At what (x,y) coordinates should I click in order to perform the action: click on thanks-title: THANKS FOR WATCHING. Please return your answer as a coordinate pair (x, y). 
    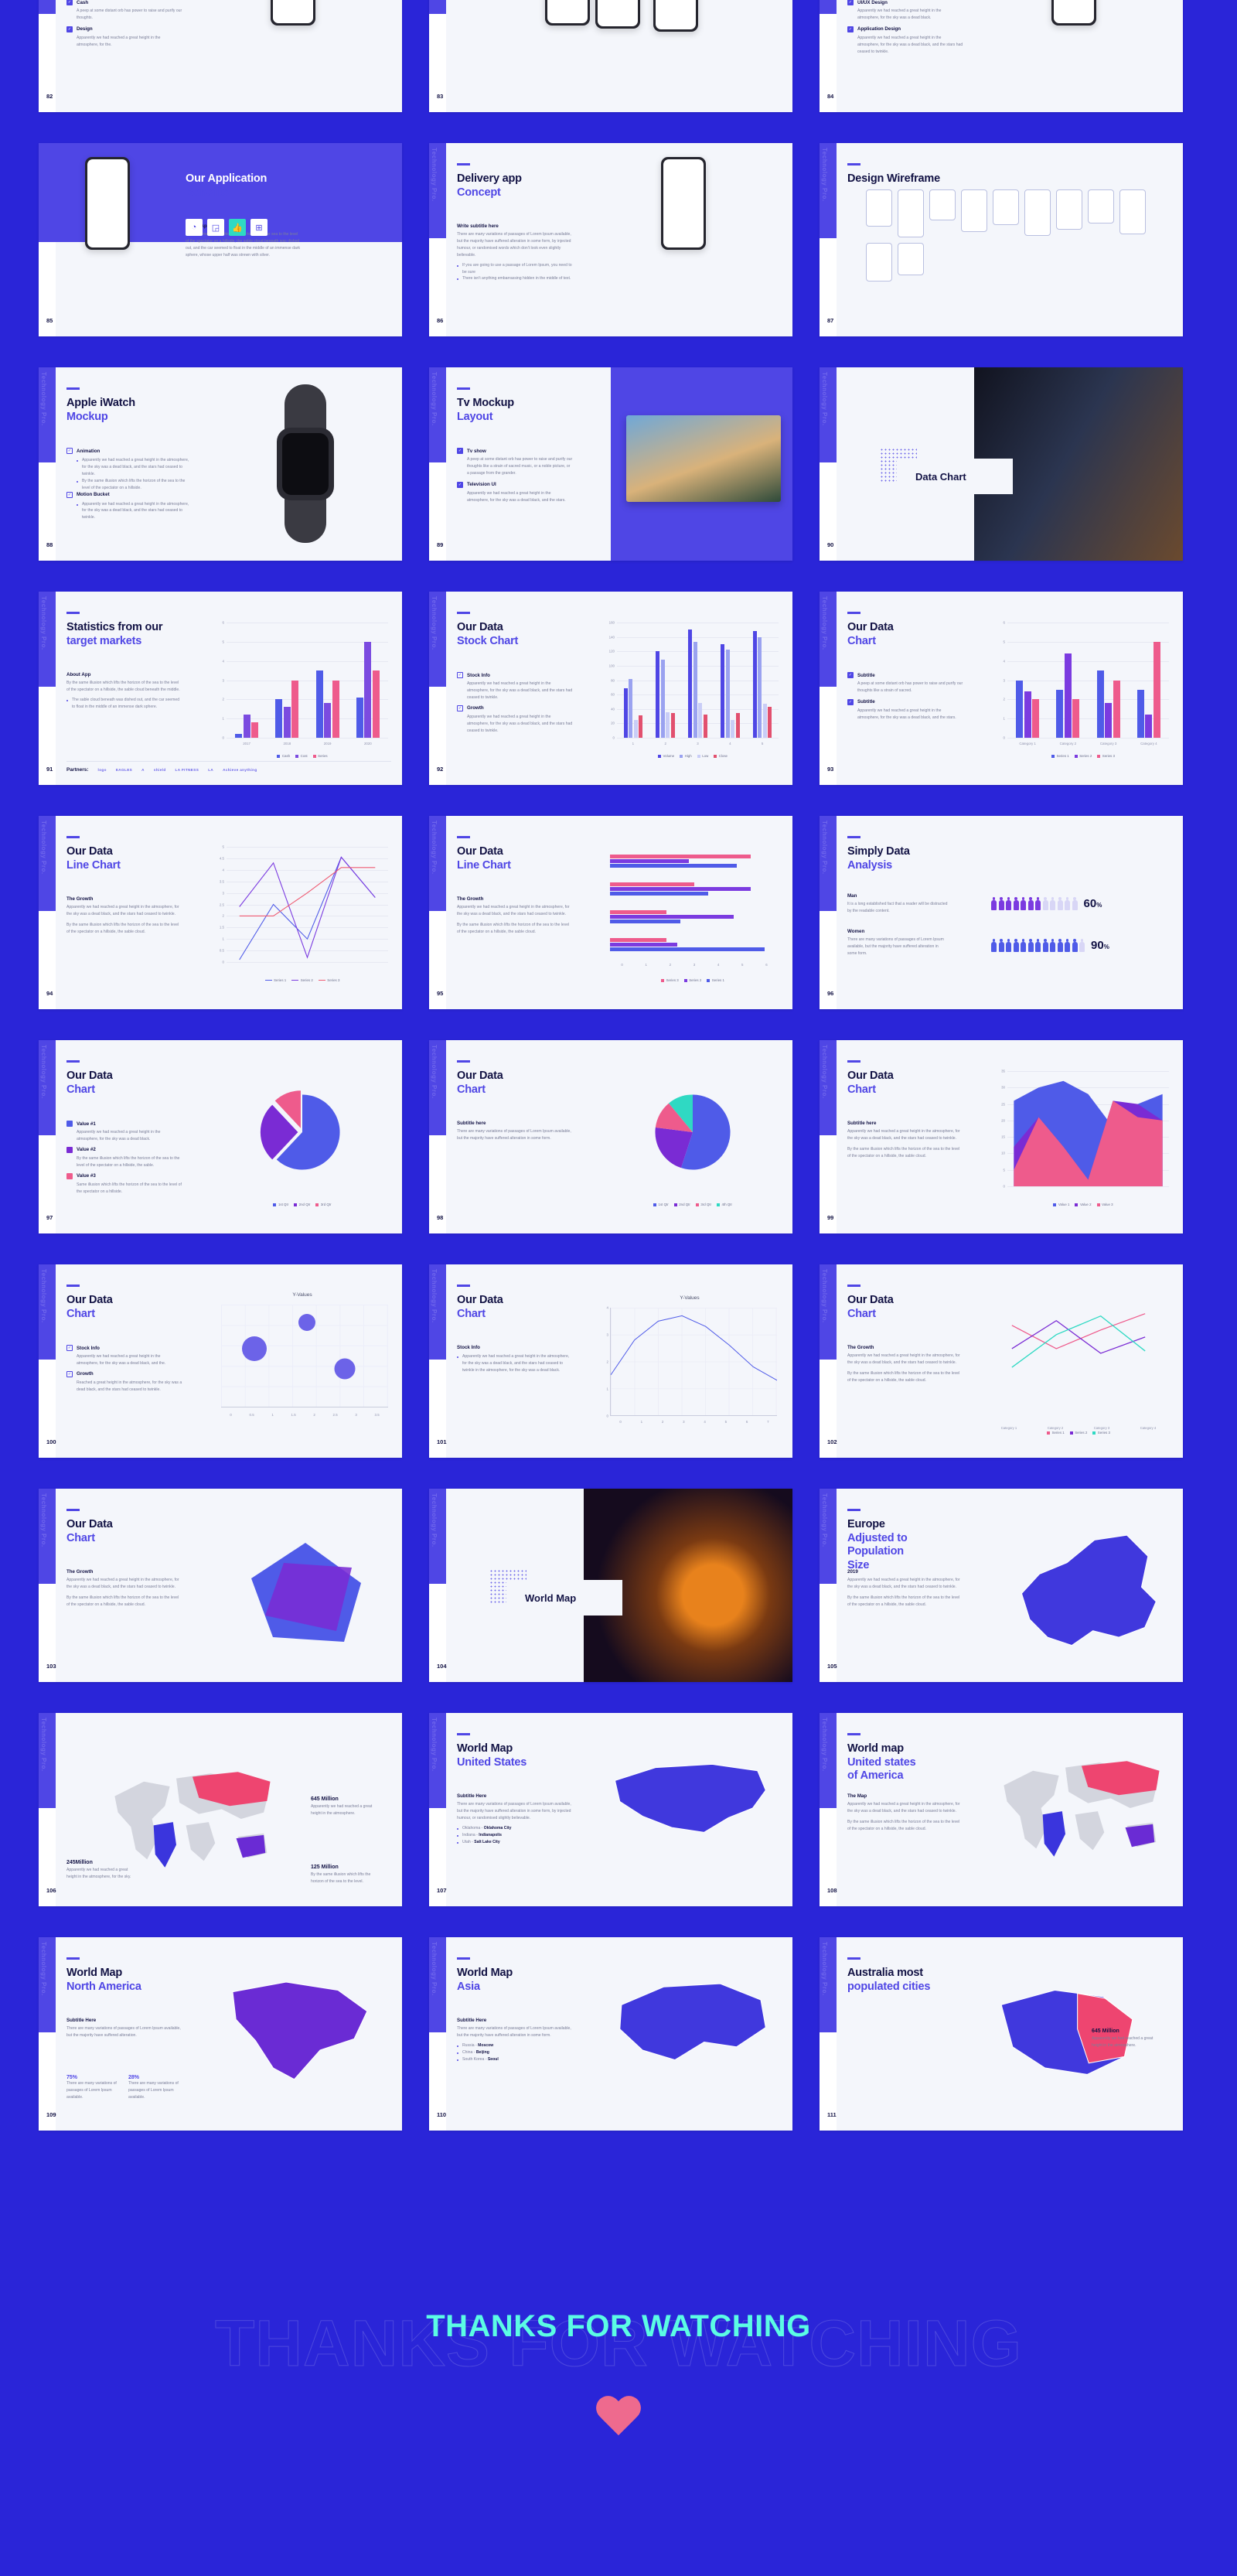
    Looking at the image, I should click on (618, 2326).